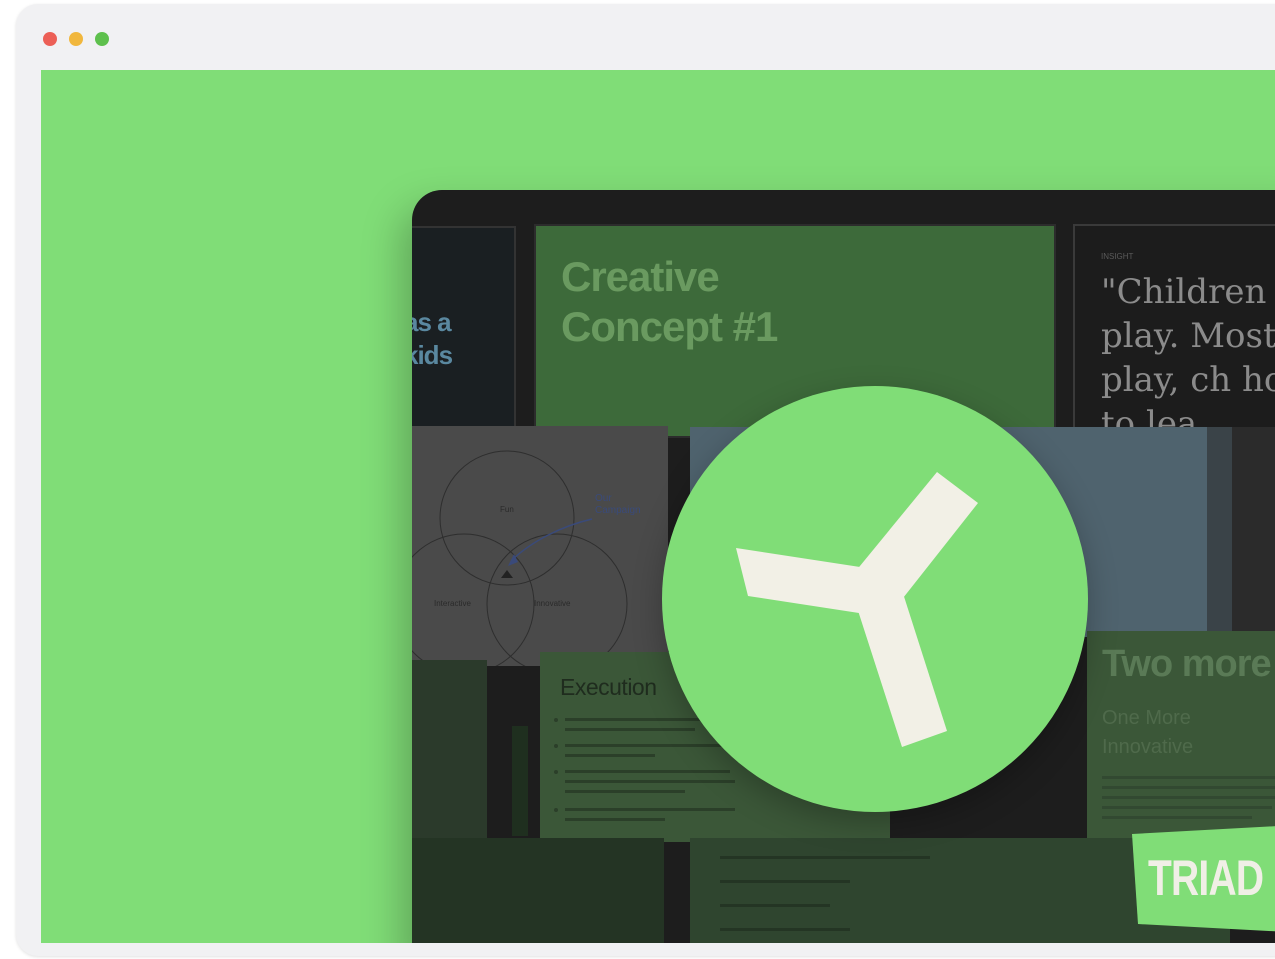 The width and height of the screenshot is (1275, 959). Describe the element at coordinates (520, 558) in the screenshot. I see `venn-diagram` at that location.